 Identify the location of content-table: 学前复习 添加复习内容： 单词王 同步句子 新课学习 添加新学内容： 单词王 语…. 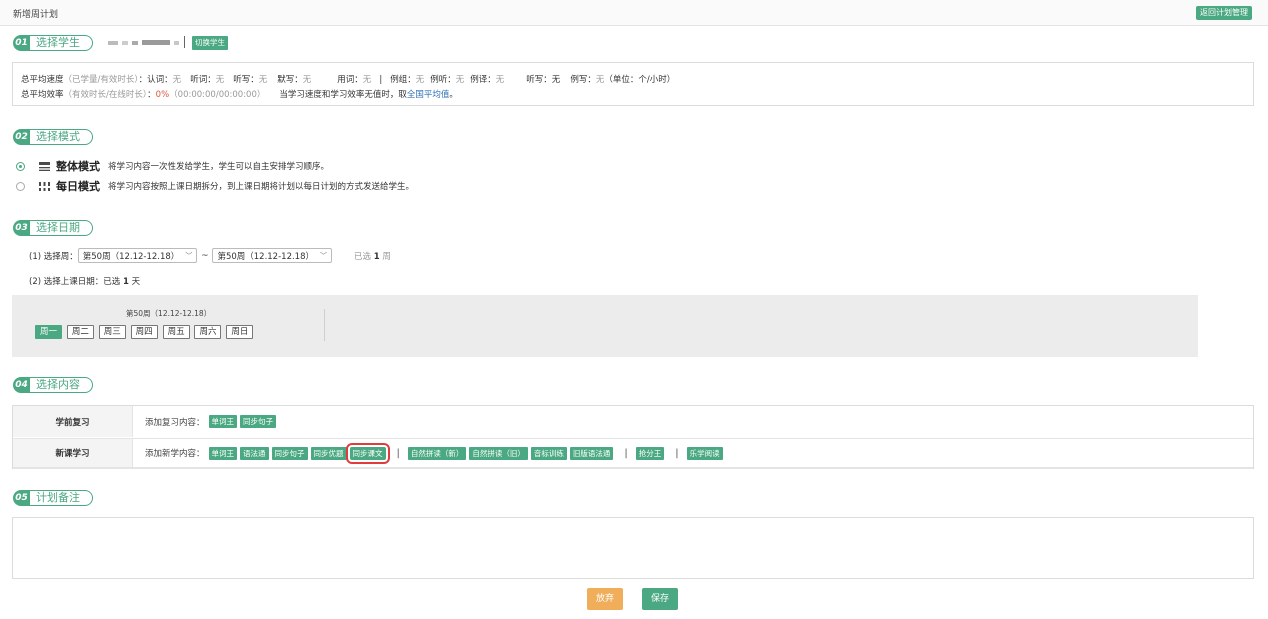
(633, 437).